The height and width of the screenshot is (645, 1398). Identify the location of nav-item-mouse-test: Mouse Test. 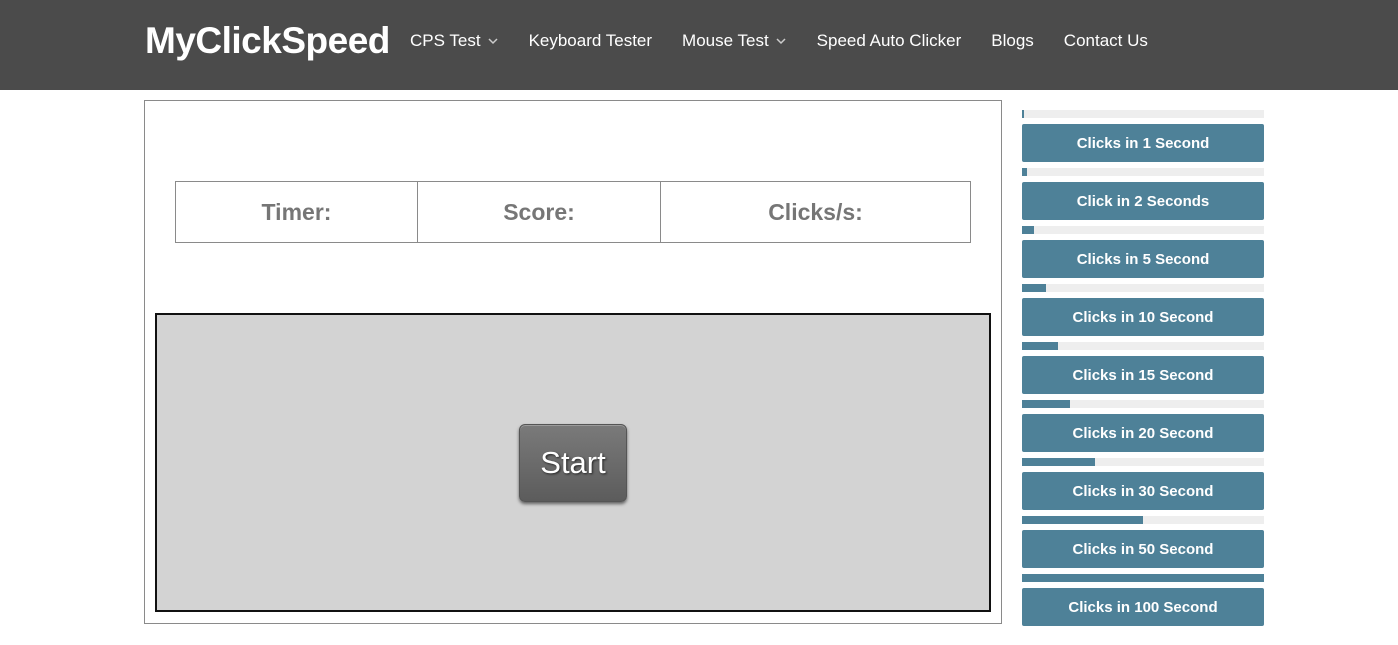
(734, 41).